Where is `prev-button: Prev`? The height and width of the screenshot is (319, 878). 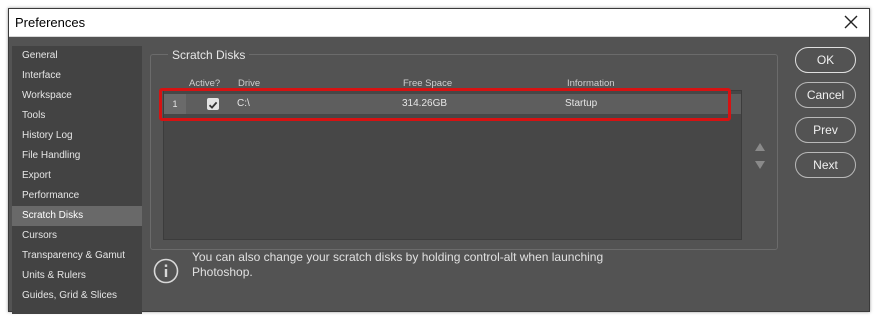 prev-button: Prev is located at coordinates (825, 130).